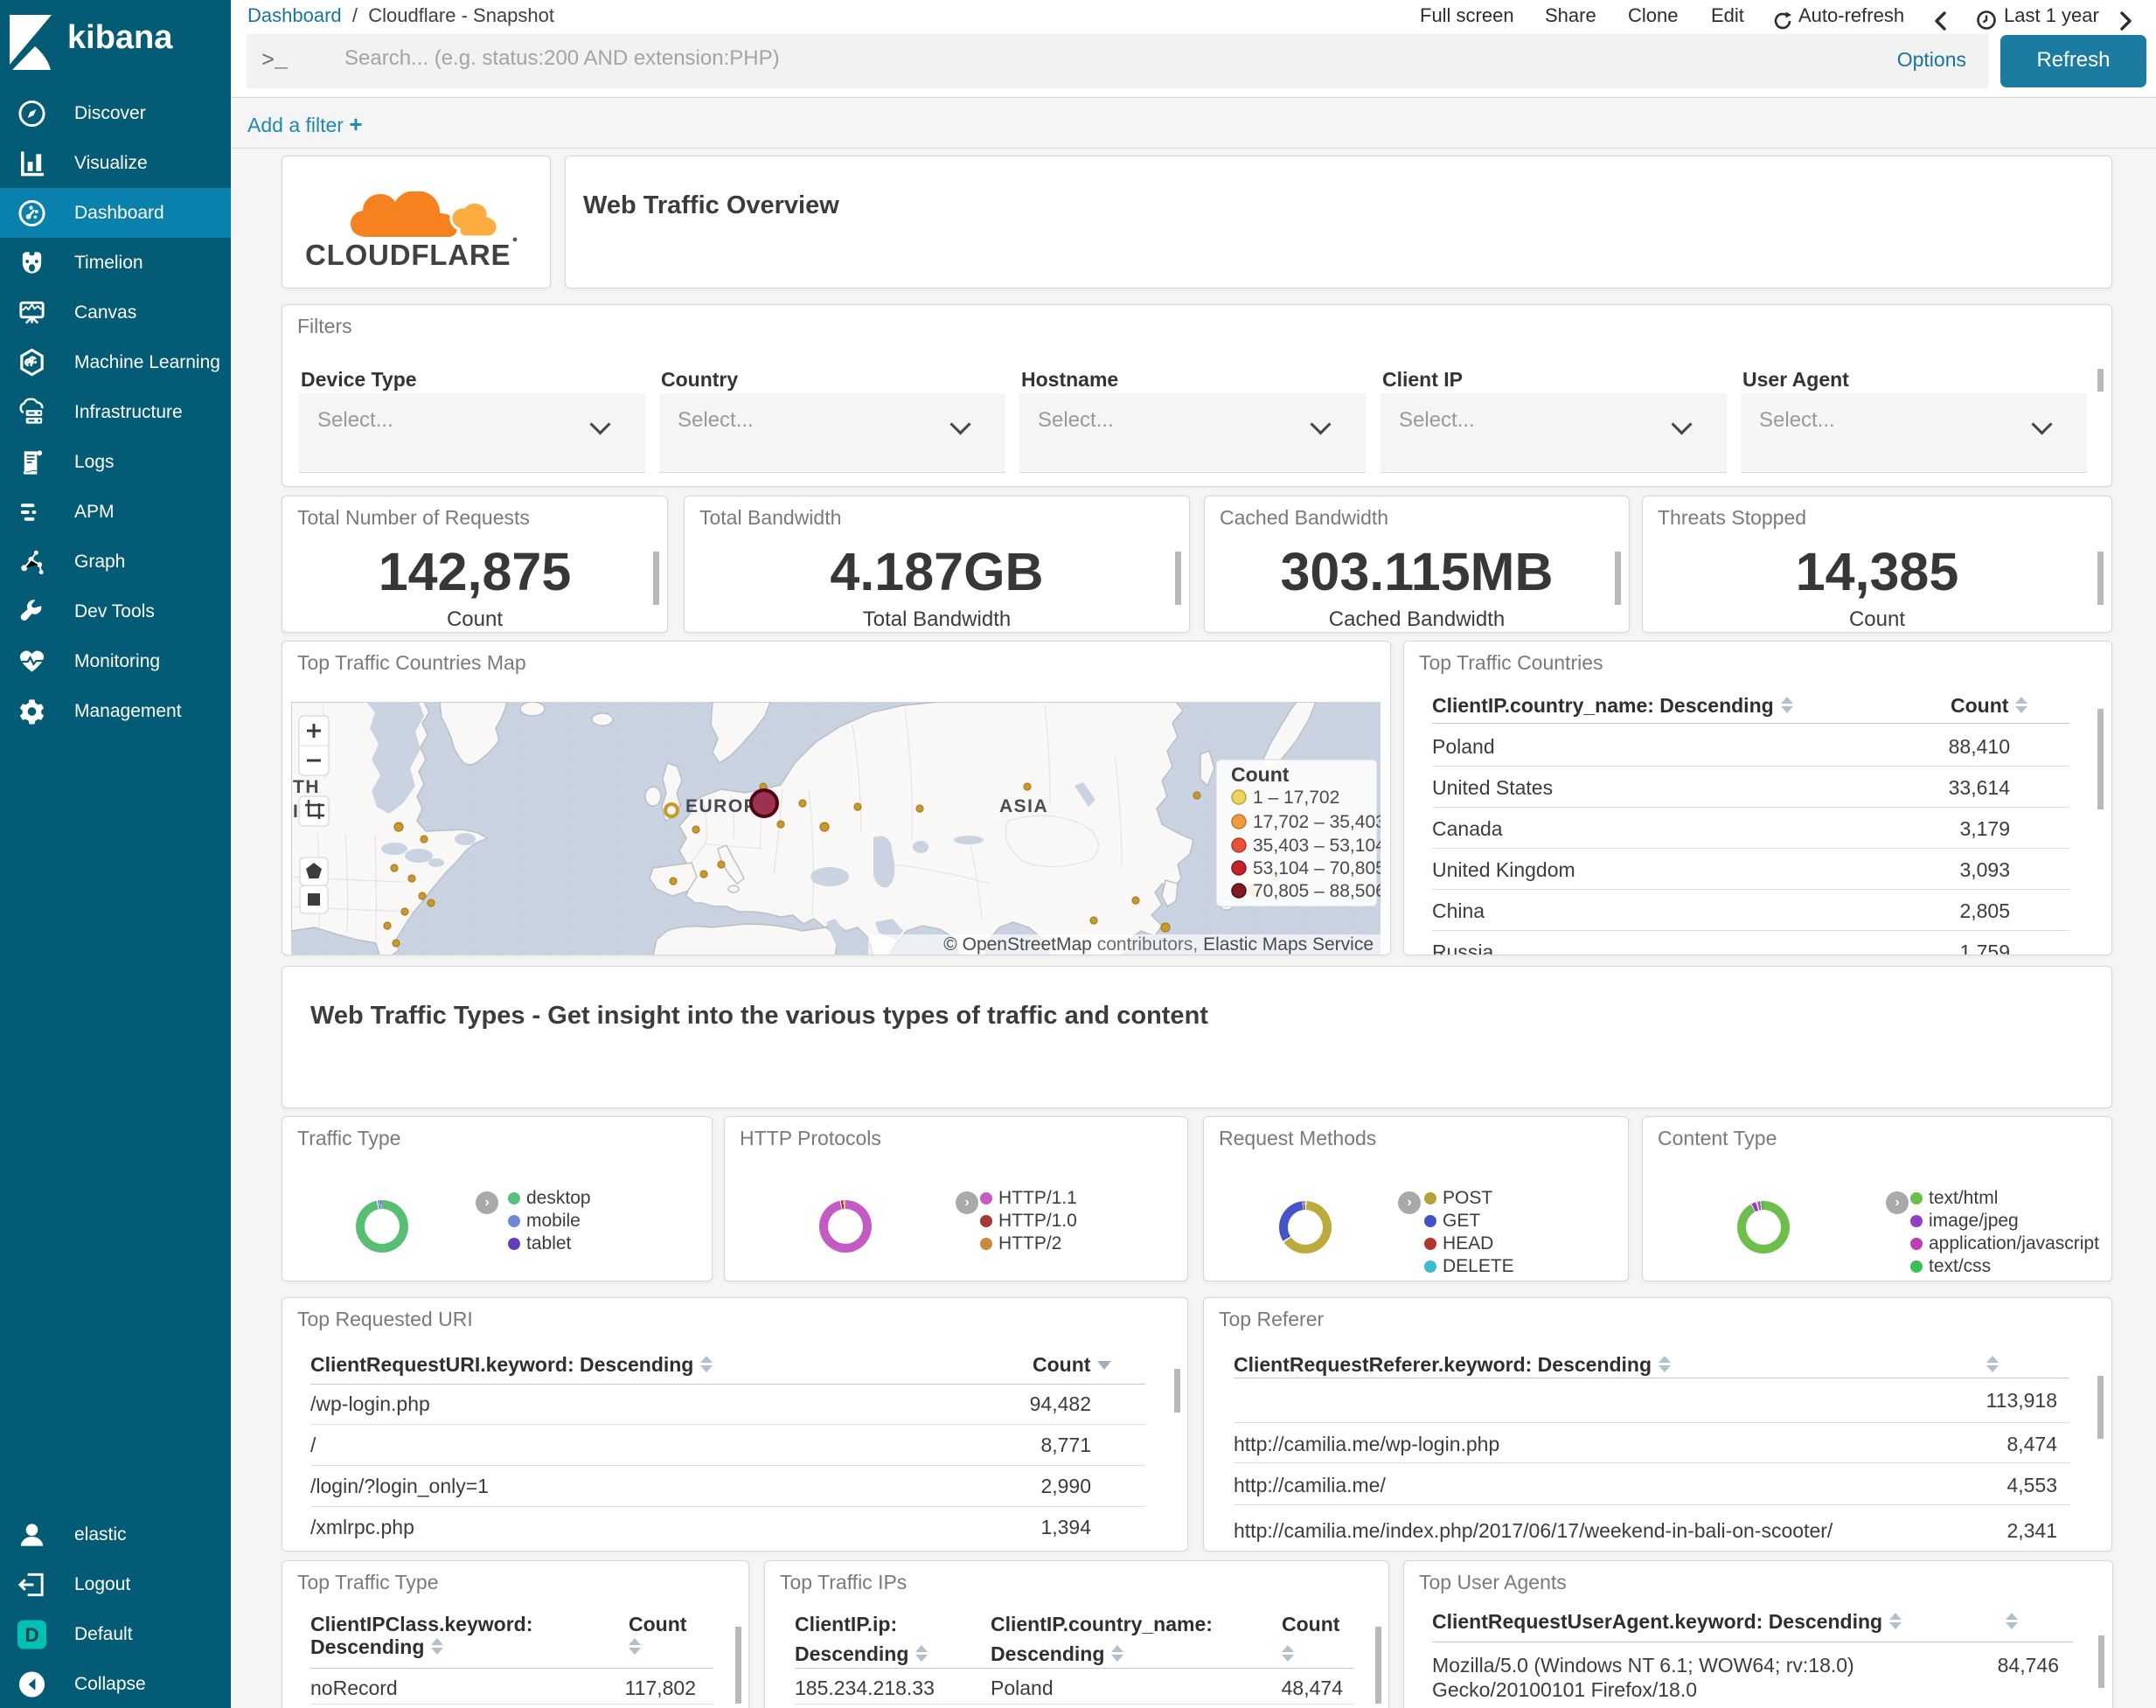 This screenshot has height=1708, width=2156. What do you see at coordinates (1296, 798) in the screenshot?
I see `svg-text: 1 – 17,702` at bounding box center [1296, 798].